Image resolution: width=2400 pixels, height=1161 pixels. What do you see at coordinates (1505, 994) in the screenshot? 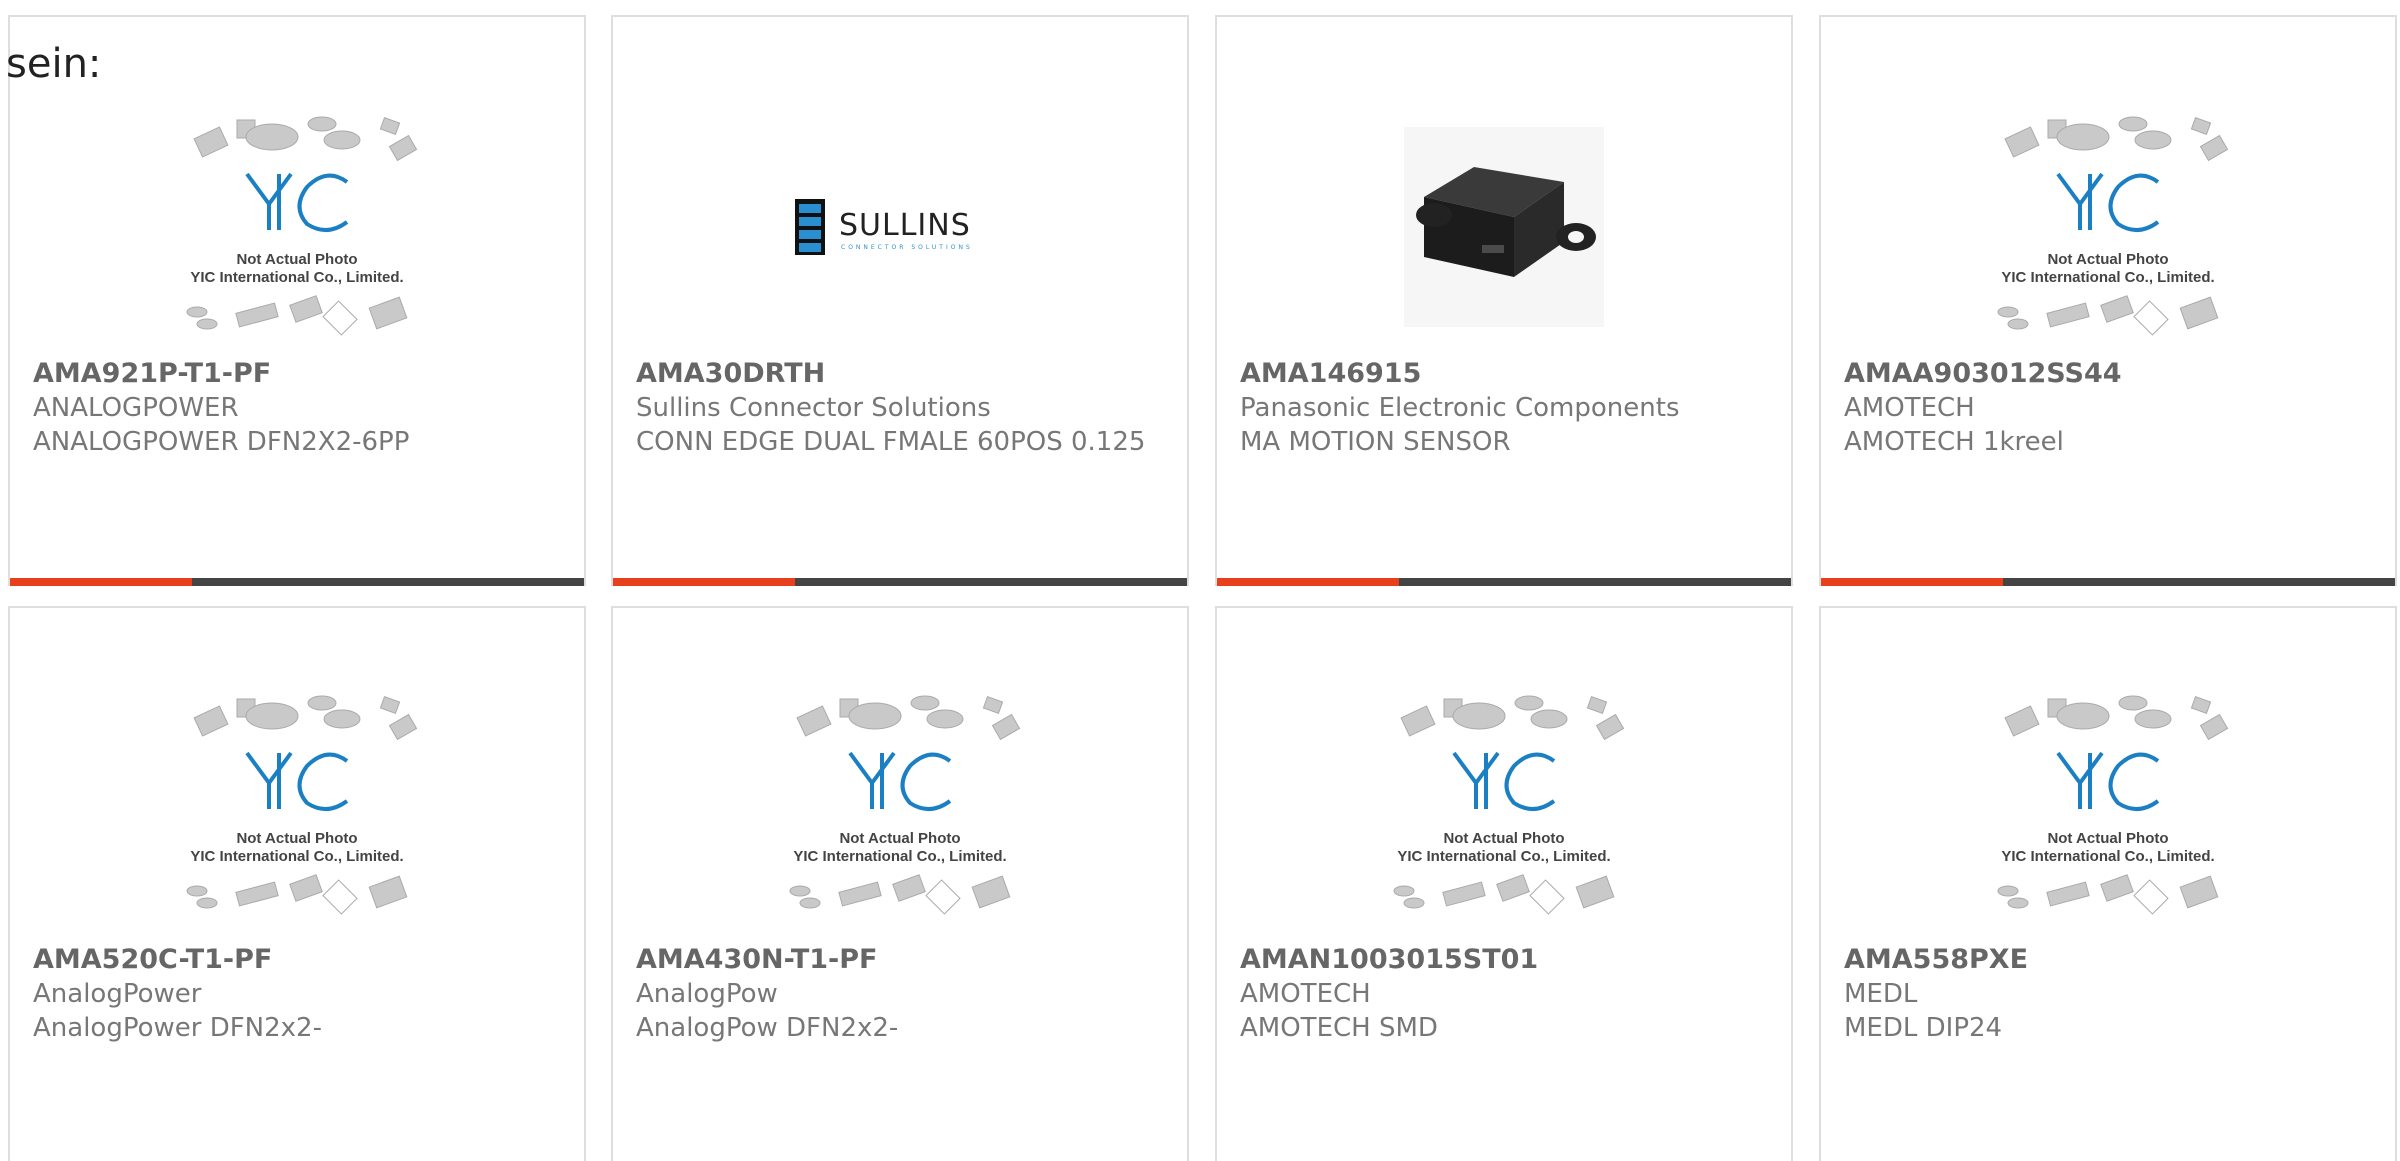
I see `product-info: AMAN1003015ST01 AMOTECH AMOTECH SMD` at bounding box center [1505, 994].